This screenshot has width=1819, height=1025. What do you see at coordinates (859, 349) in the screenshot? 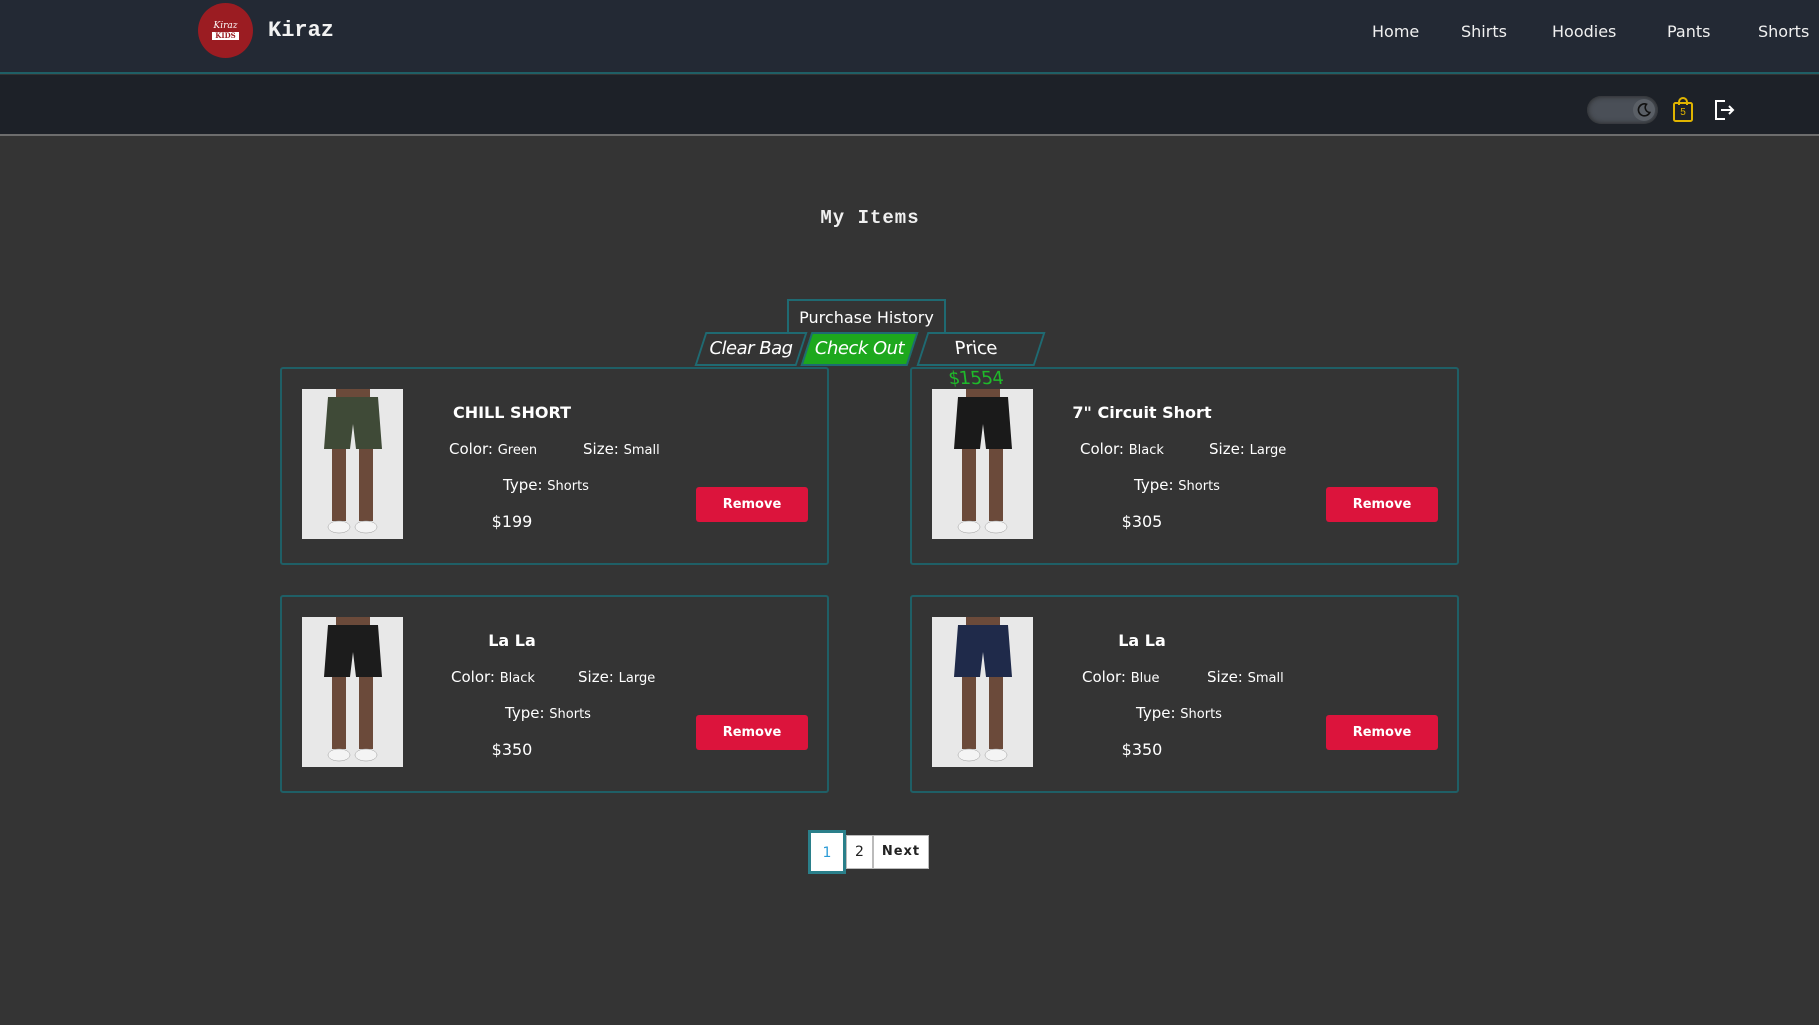
I see `check-out-button: Check Out` at bounding box center [859, 349].